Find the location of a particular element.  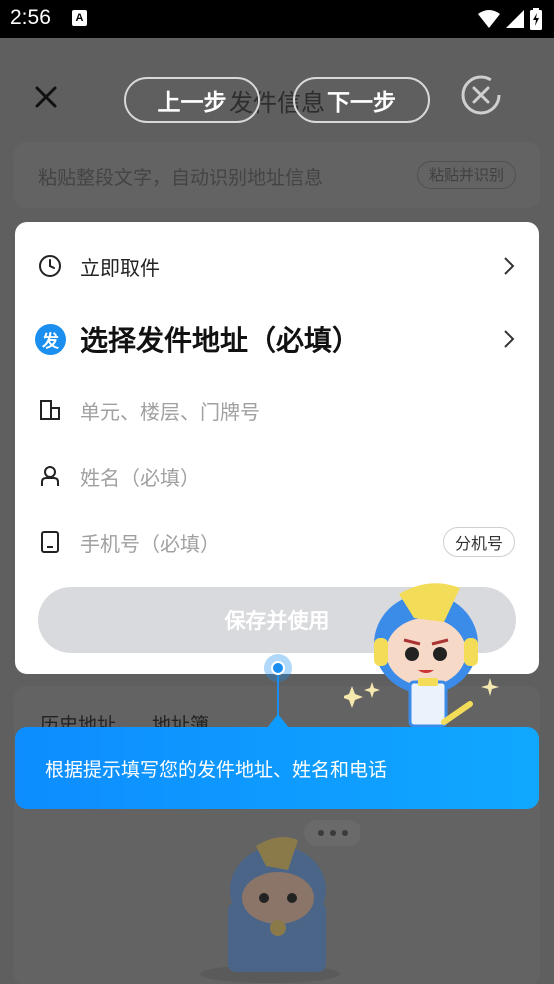

empty-state-illustration is located at coordinates (280, 901).